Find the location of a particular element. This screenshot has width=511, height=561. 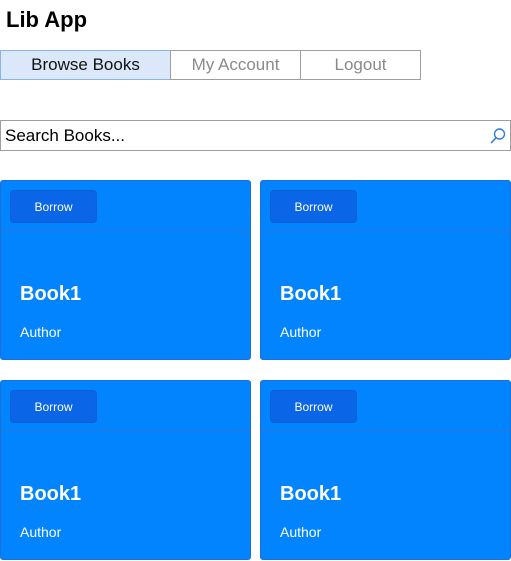

tab-my-account: My Account is located at coordinates (235, 65).